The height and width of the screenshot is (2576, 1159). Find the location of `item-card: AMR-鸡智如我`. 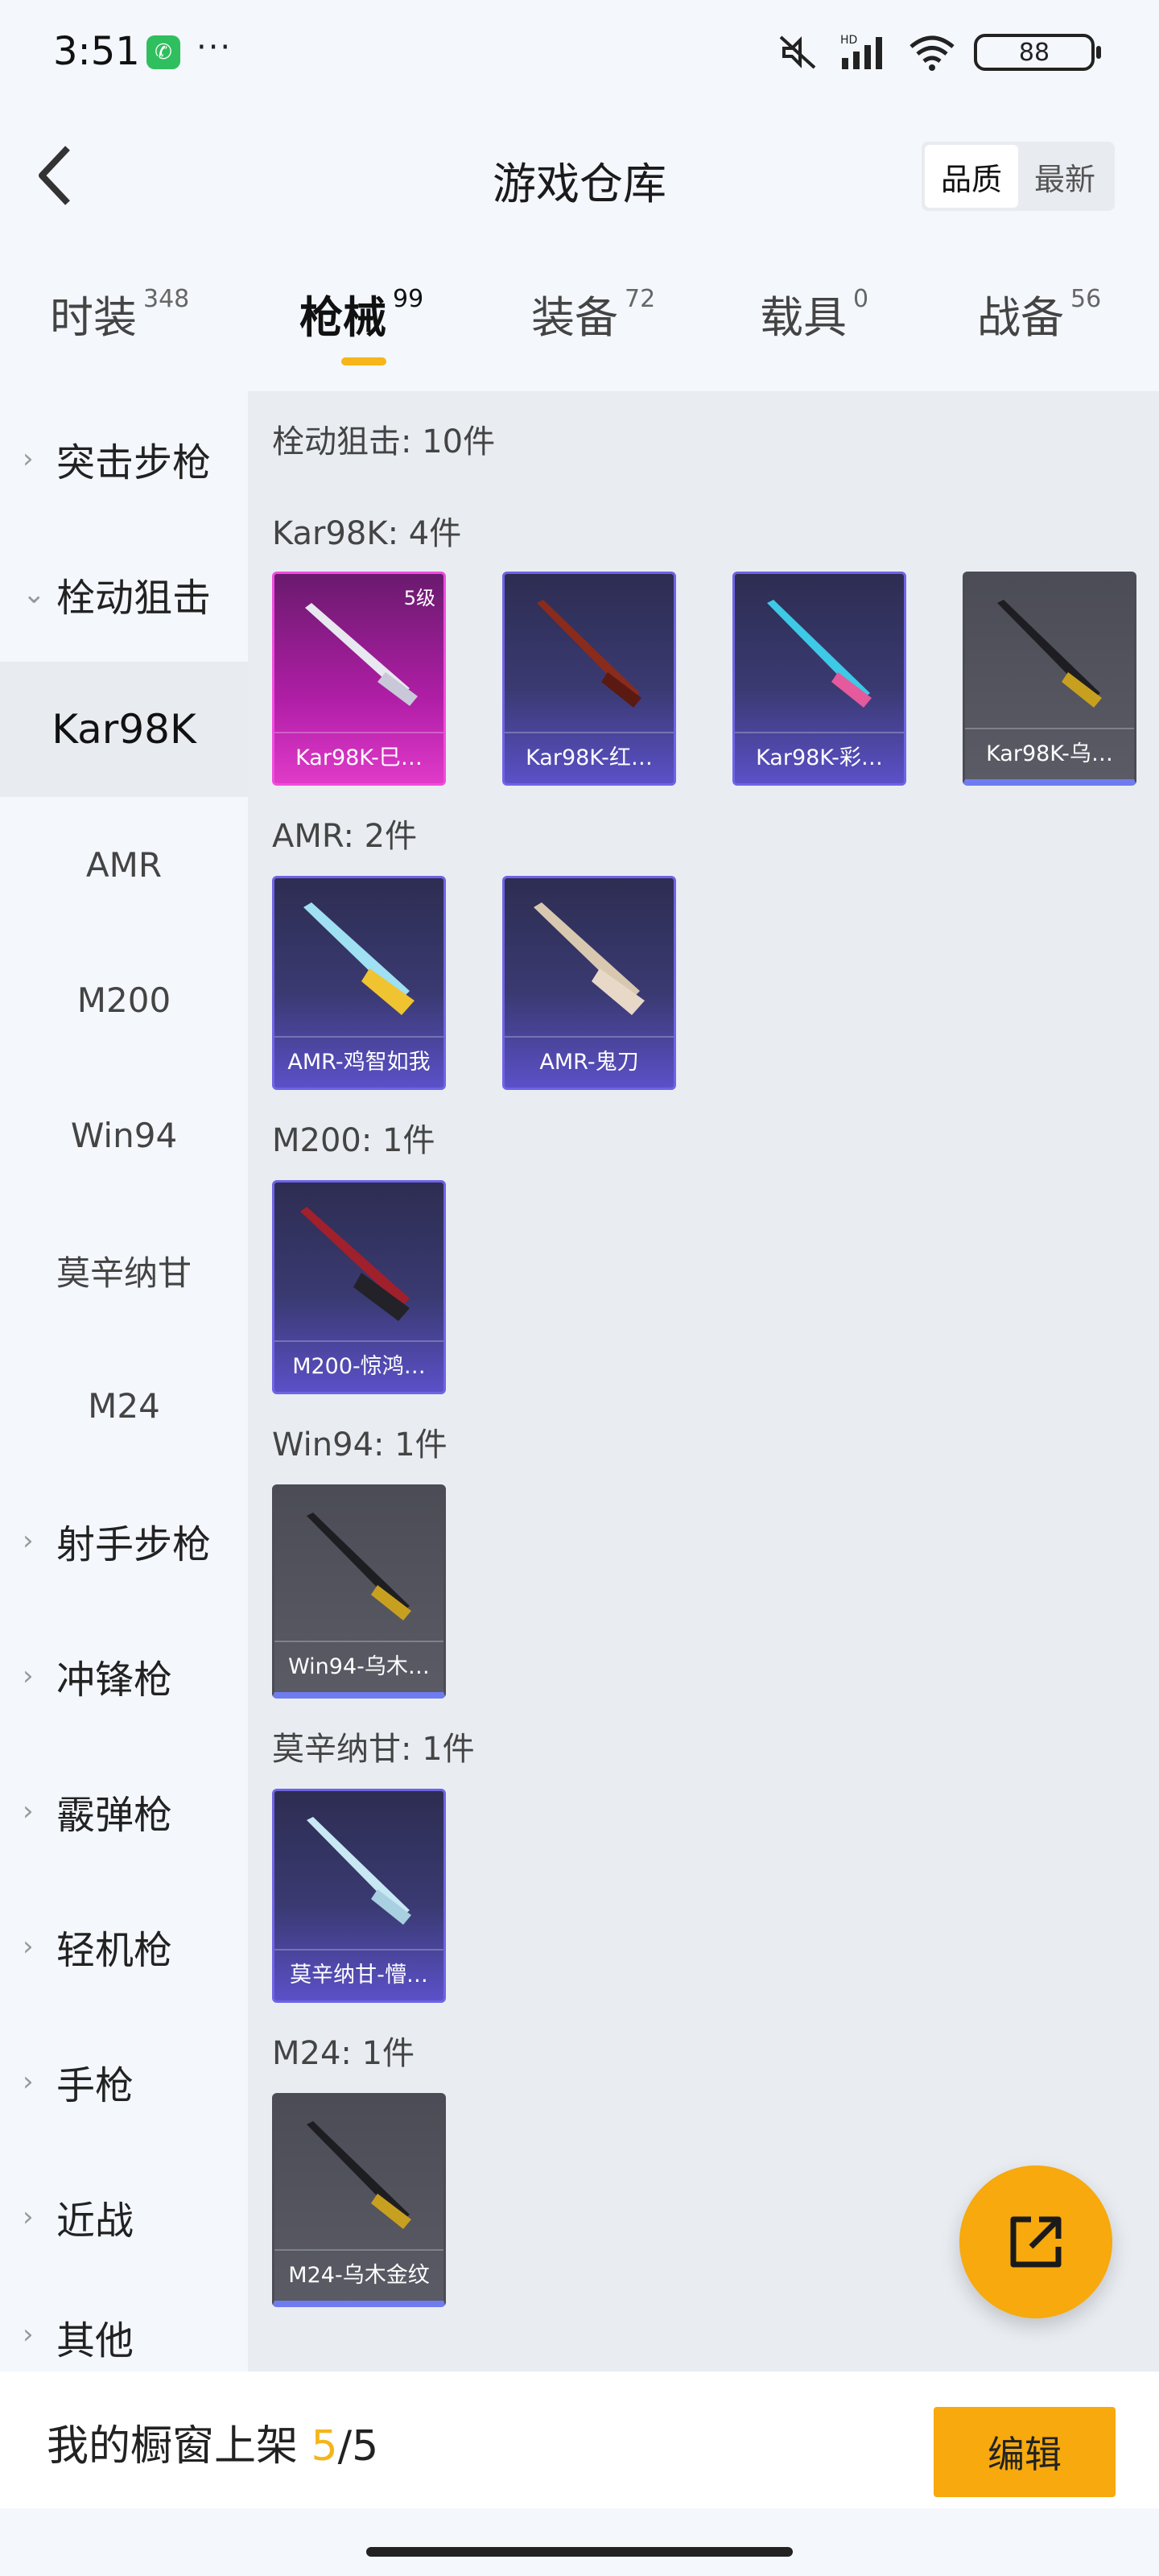

item-card: AMR-鸡智如我 is located at coordinates (359, 983).